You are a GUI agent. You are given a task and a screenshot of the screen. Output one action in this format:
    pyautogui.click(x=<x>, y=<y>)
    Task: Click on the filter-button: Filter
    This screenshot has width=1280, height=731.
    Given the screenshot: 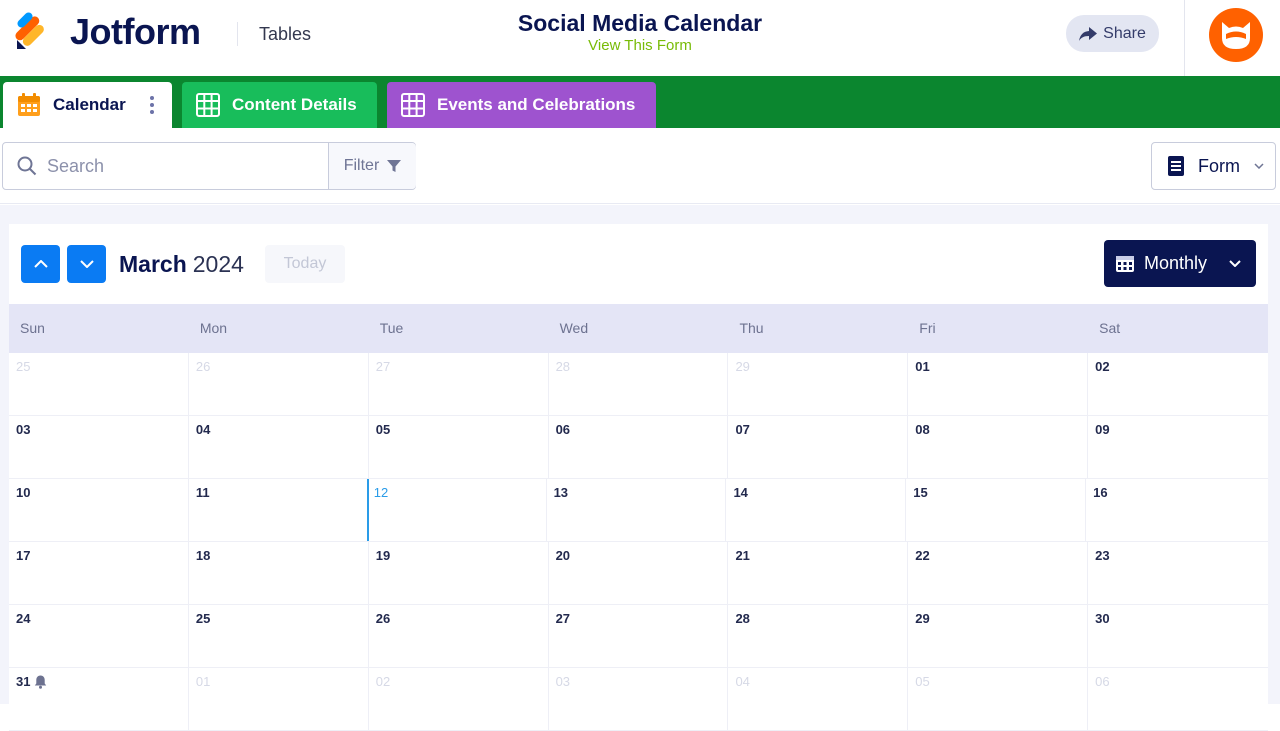 What is the action you would take?
    pyautogui.click(x=372, y=166)
    